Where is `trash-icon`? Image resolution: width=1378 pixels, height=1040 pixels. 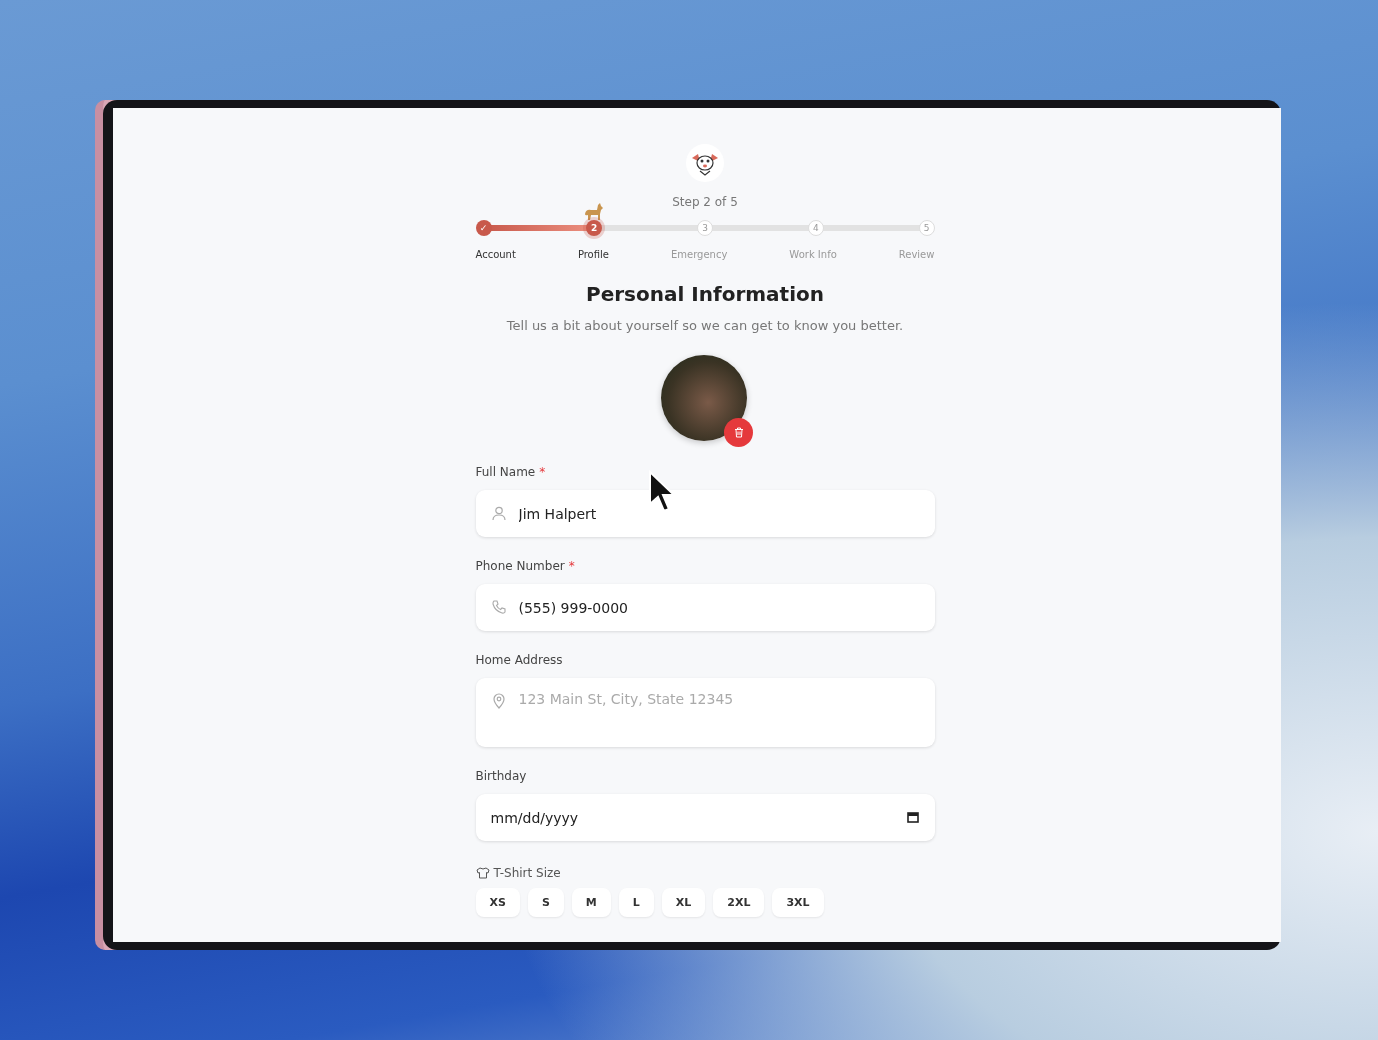
trash-icon is located at coordinates (738, 432).